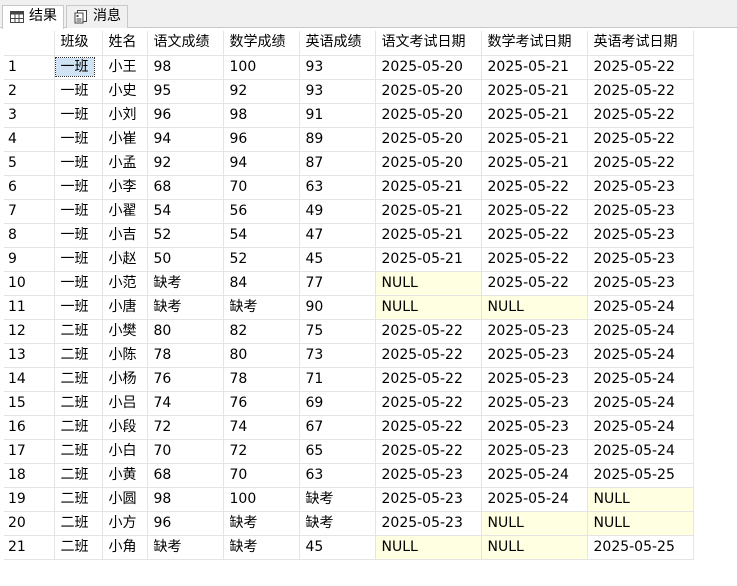 This screenshot has height=586, width=737. What do you see at coordinates (337, 379) in the screenshot?
I see `table-cell: 71` at bounding box center [337, 379].